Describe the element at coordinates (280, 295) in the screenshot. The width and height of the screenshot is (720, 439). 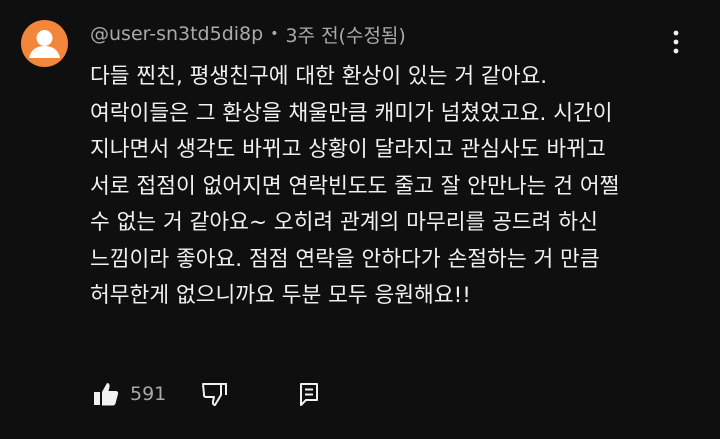
I see `comment-line: 허무한게 없으니까요 두분 모두 응원해요!!` at that location.